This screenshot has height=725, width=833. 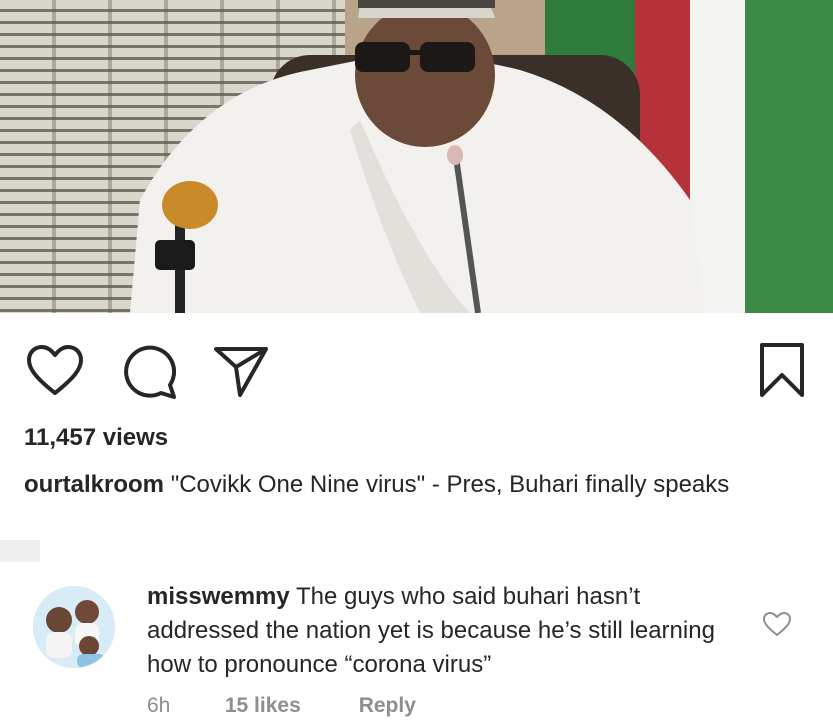 I want to click on view-count: 11,457 views, so click(x=96, y=438).